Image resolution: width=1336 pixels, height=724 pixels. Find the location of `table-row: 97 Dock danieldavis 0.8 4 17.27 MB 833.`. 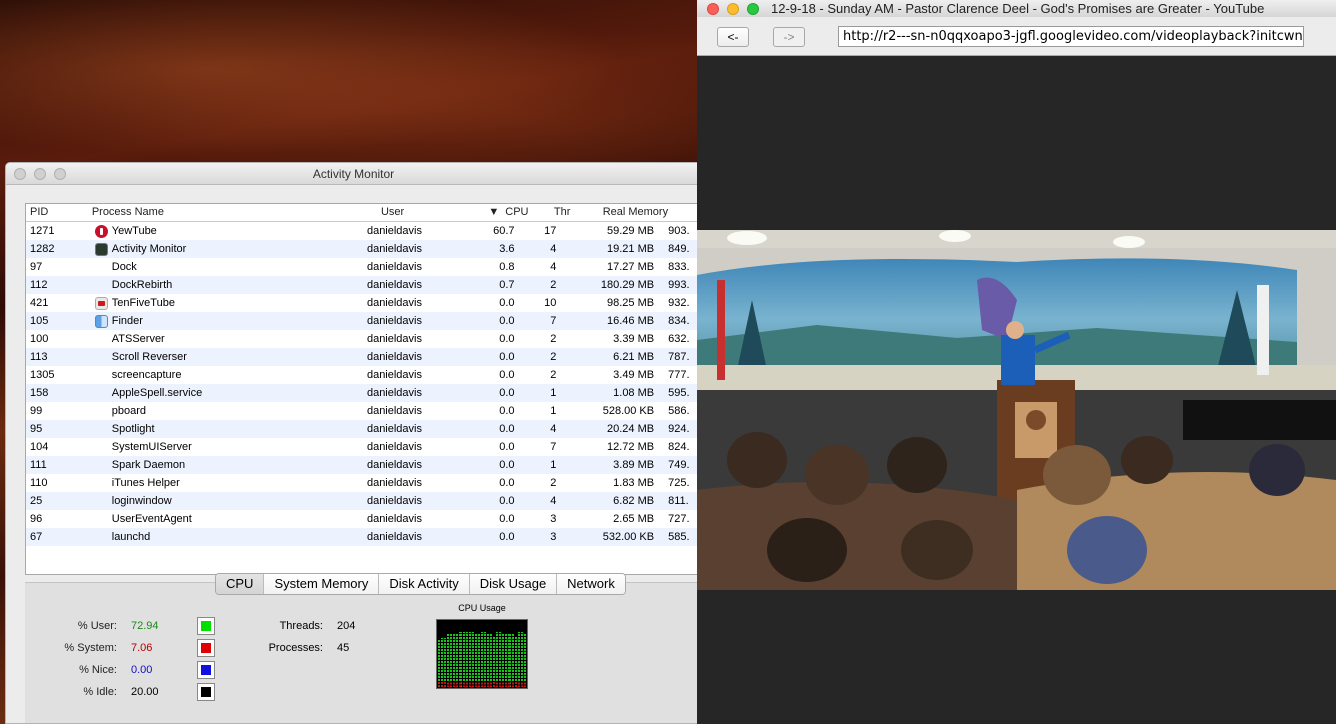

table-row: 97 Dock danieldavis 0.8 4 17.27 MB 833. is located at coordinates (363, 267).